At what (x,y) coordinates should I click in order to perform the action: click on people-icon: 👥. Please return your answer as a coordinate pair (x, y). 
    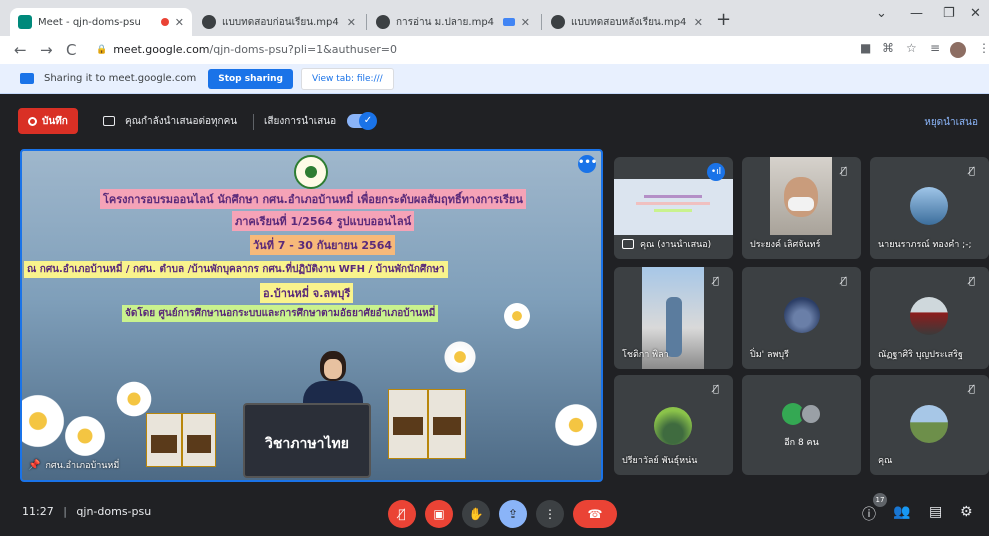
    Looking at the image, I should click on (901, 512).